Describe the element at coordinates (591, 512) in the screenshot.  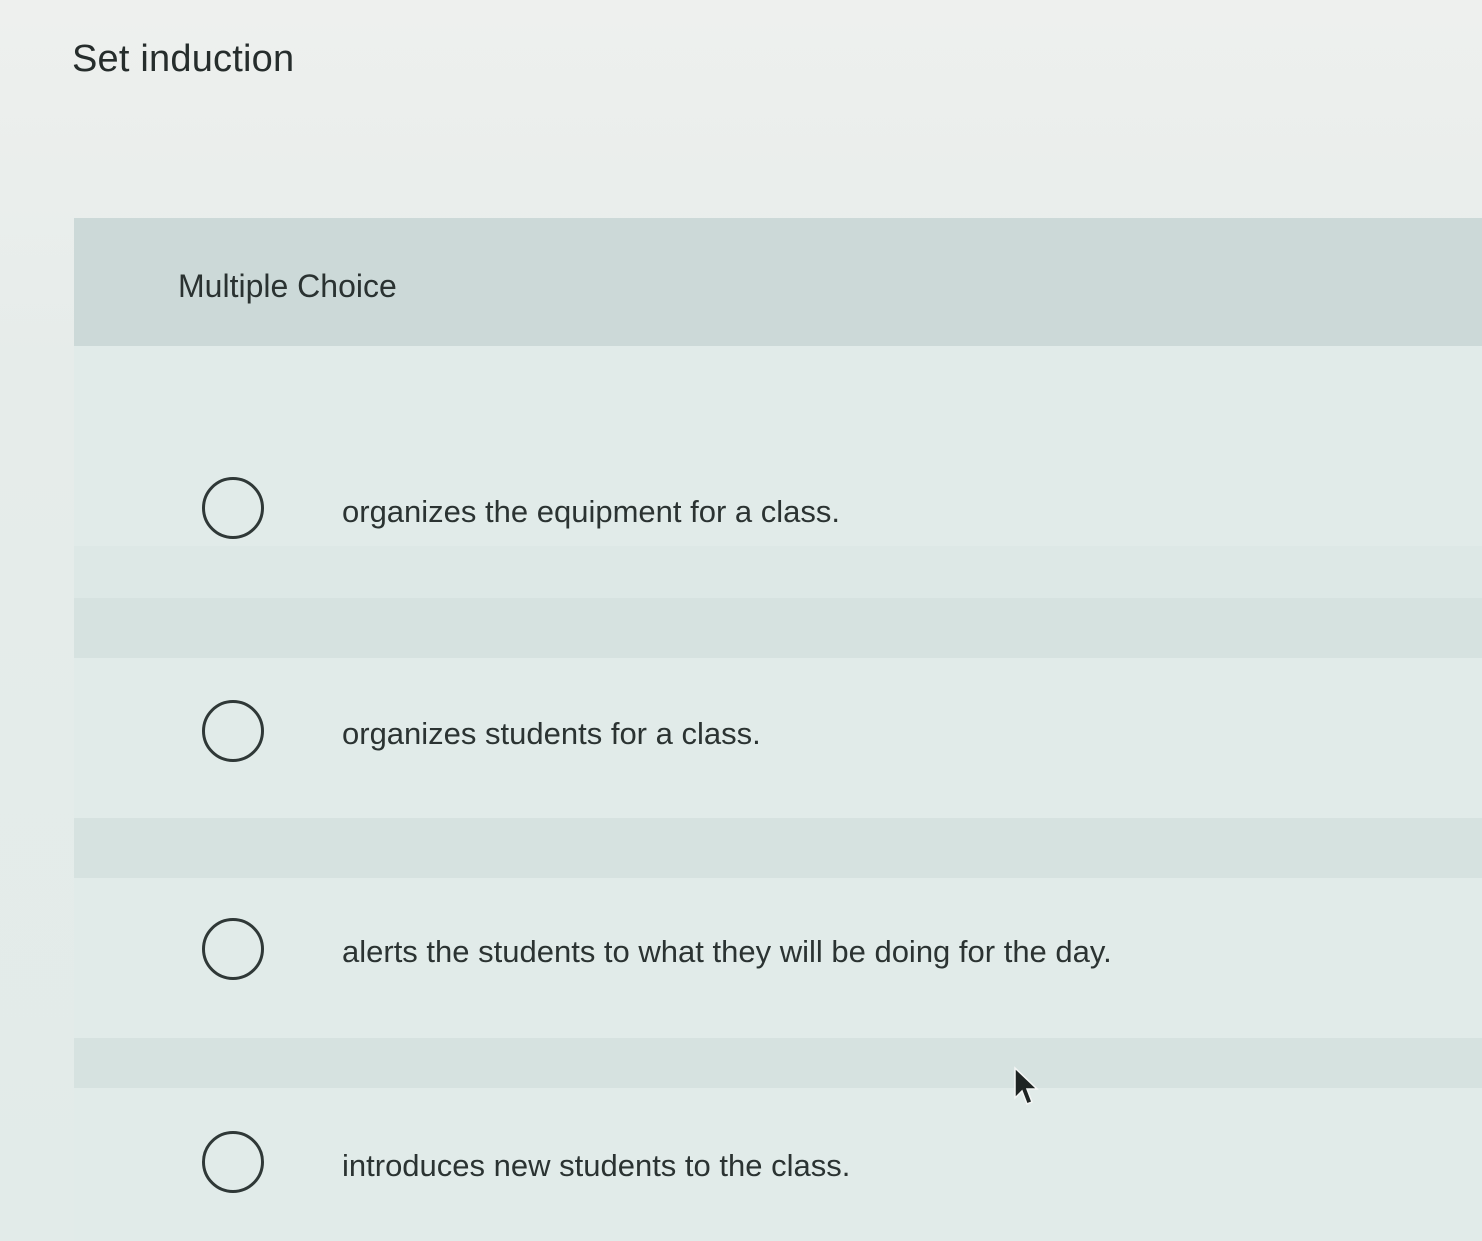
I see `answer-option-label: organizes the equipment for a class.` at that location.